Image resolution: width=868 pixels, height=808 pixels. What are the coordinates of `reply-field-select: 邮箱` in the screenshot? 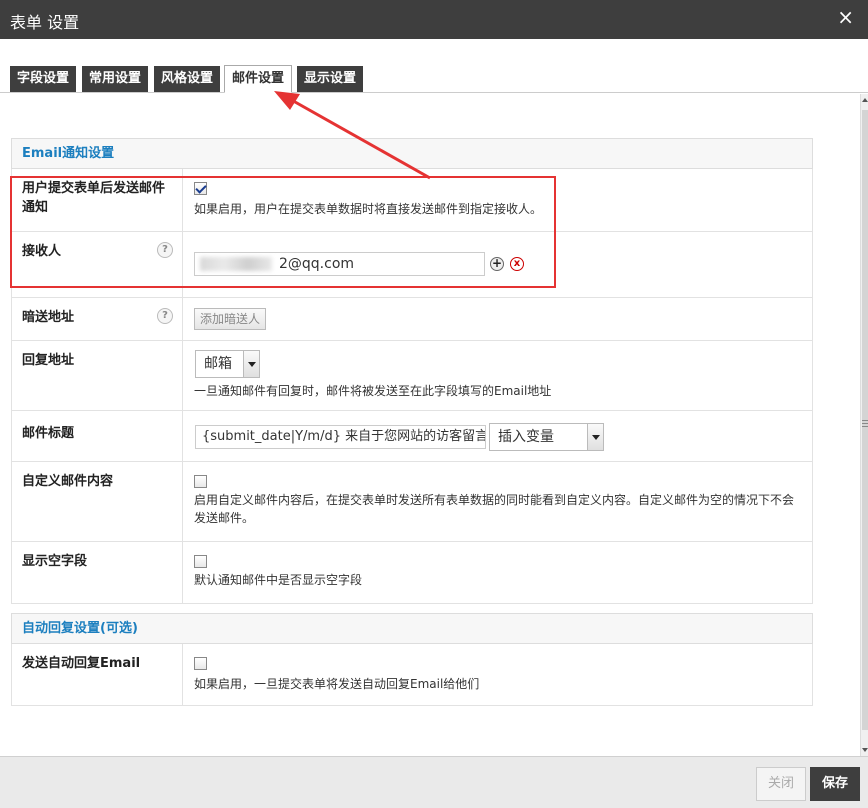 It's located at (227, 364).